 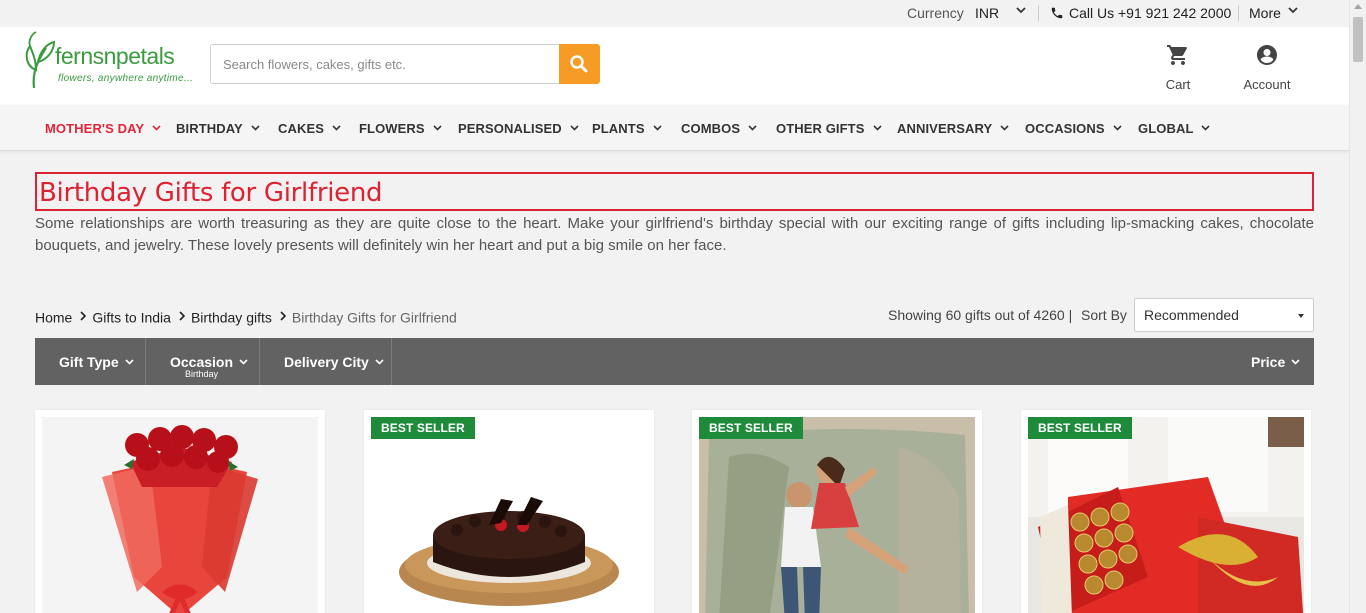 I want to click on account-button: Account, so click(x=1267, y=68).